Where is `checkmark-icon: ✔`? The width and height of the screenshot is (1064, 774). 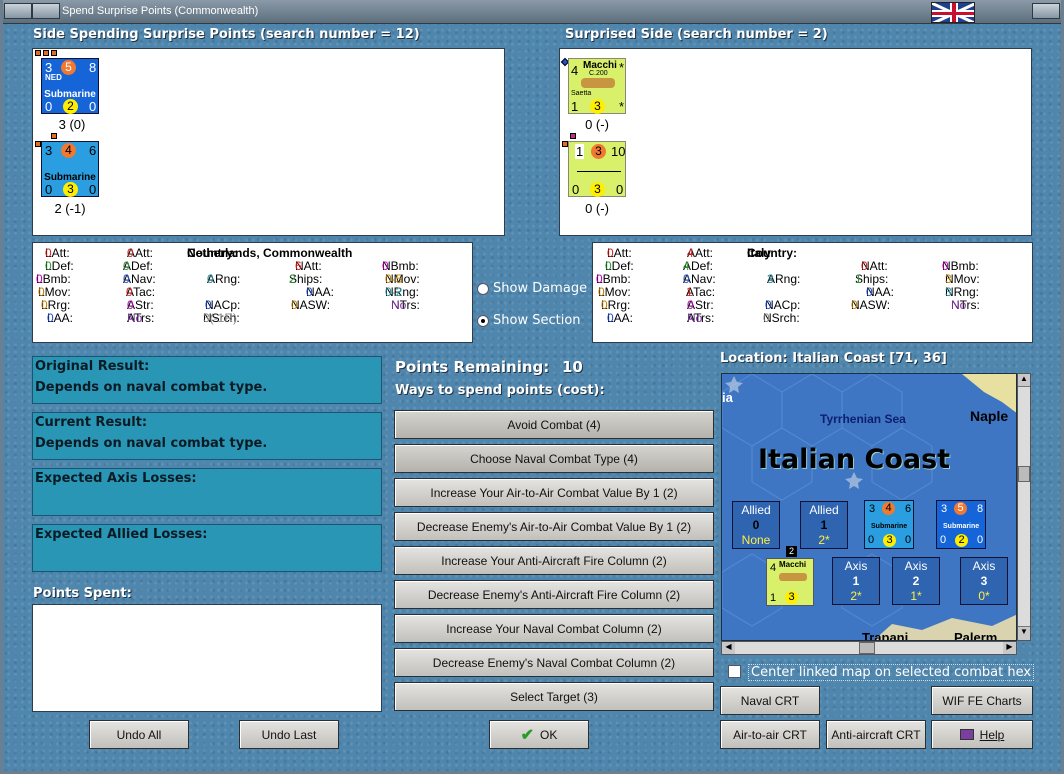
checkmark-icon: ✔ is located at coordinates (527, 735).